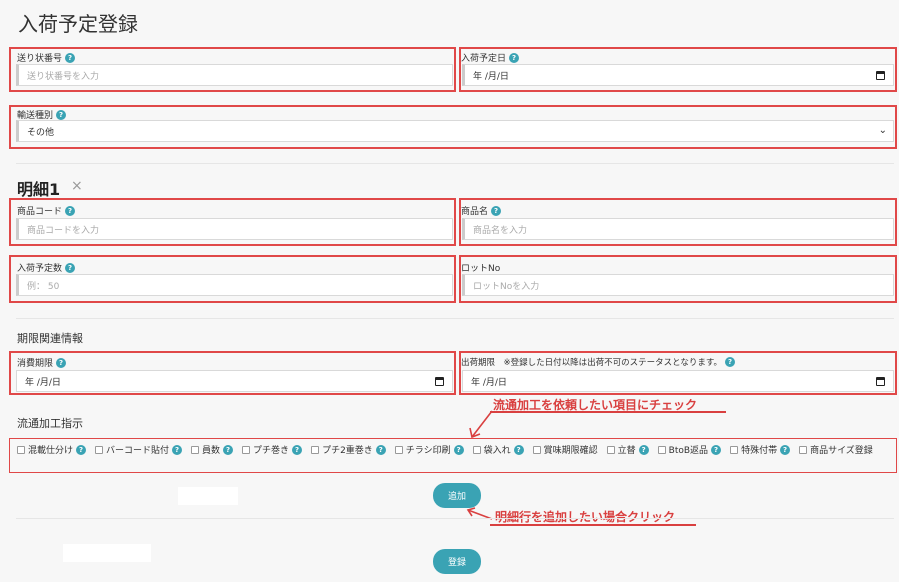  I want to click on tracking-label: 送り状番号 ?, so click(46, 57).